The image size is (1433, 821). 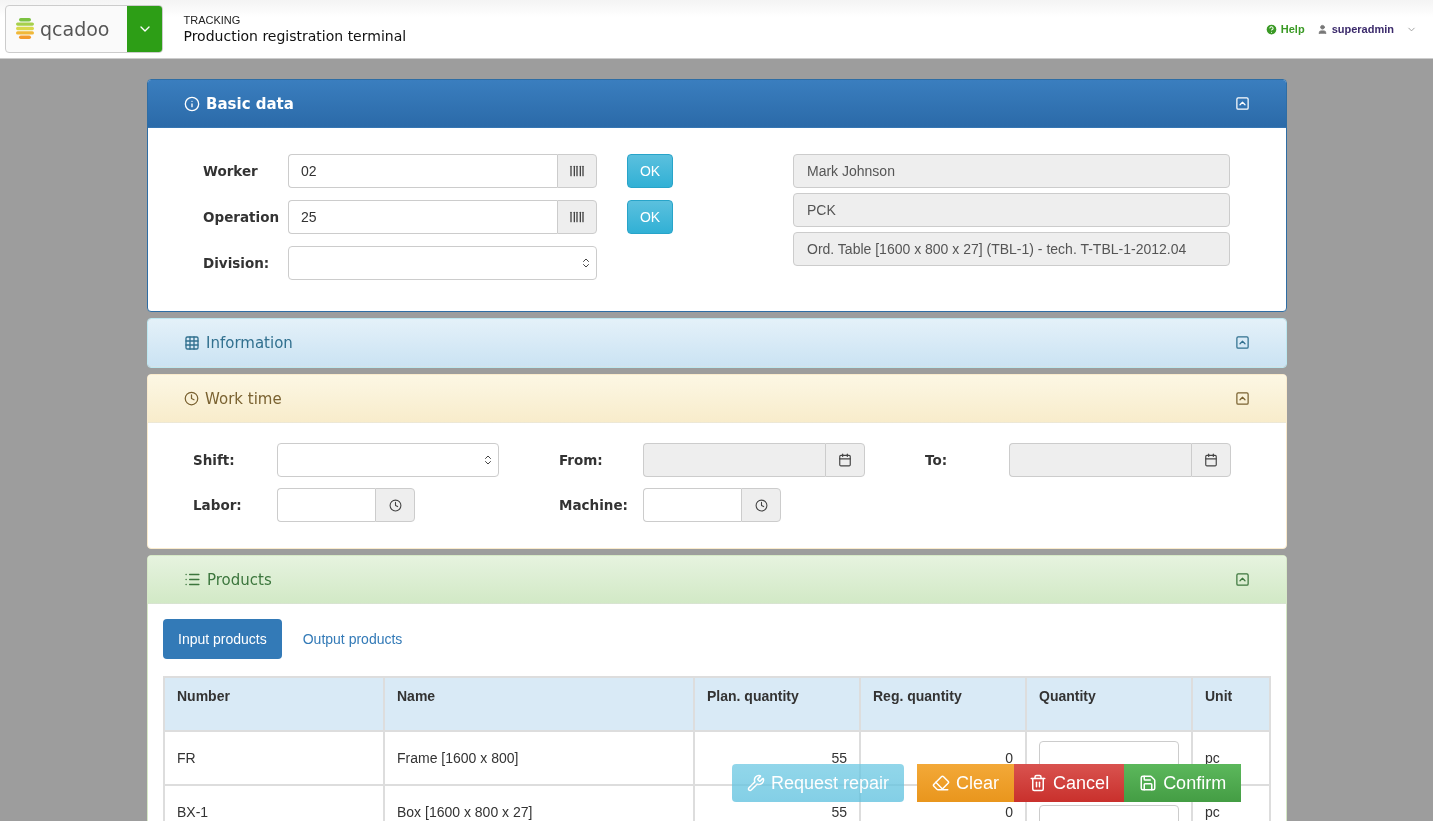 I want to click on panel-title: Information, so click(x=249, y=342).